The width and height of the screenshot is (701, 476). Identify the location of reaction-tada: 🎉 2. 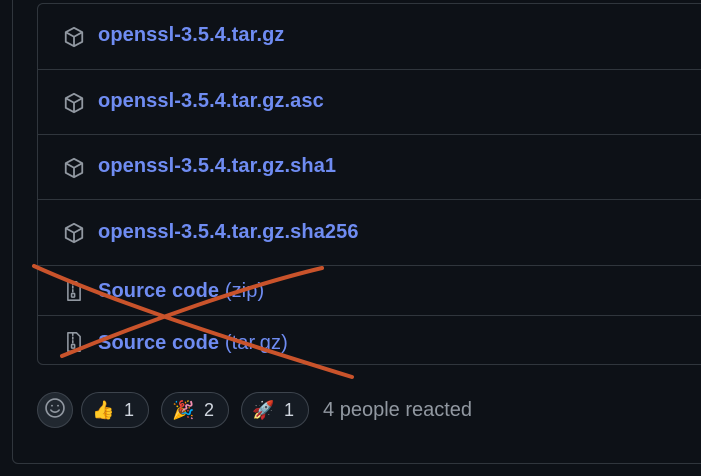
(195, 410).